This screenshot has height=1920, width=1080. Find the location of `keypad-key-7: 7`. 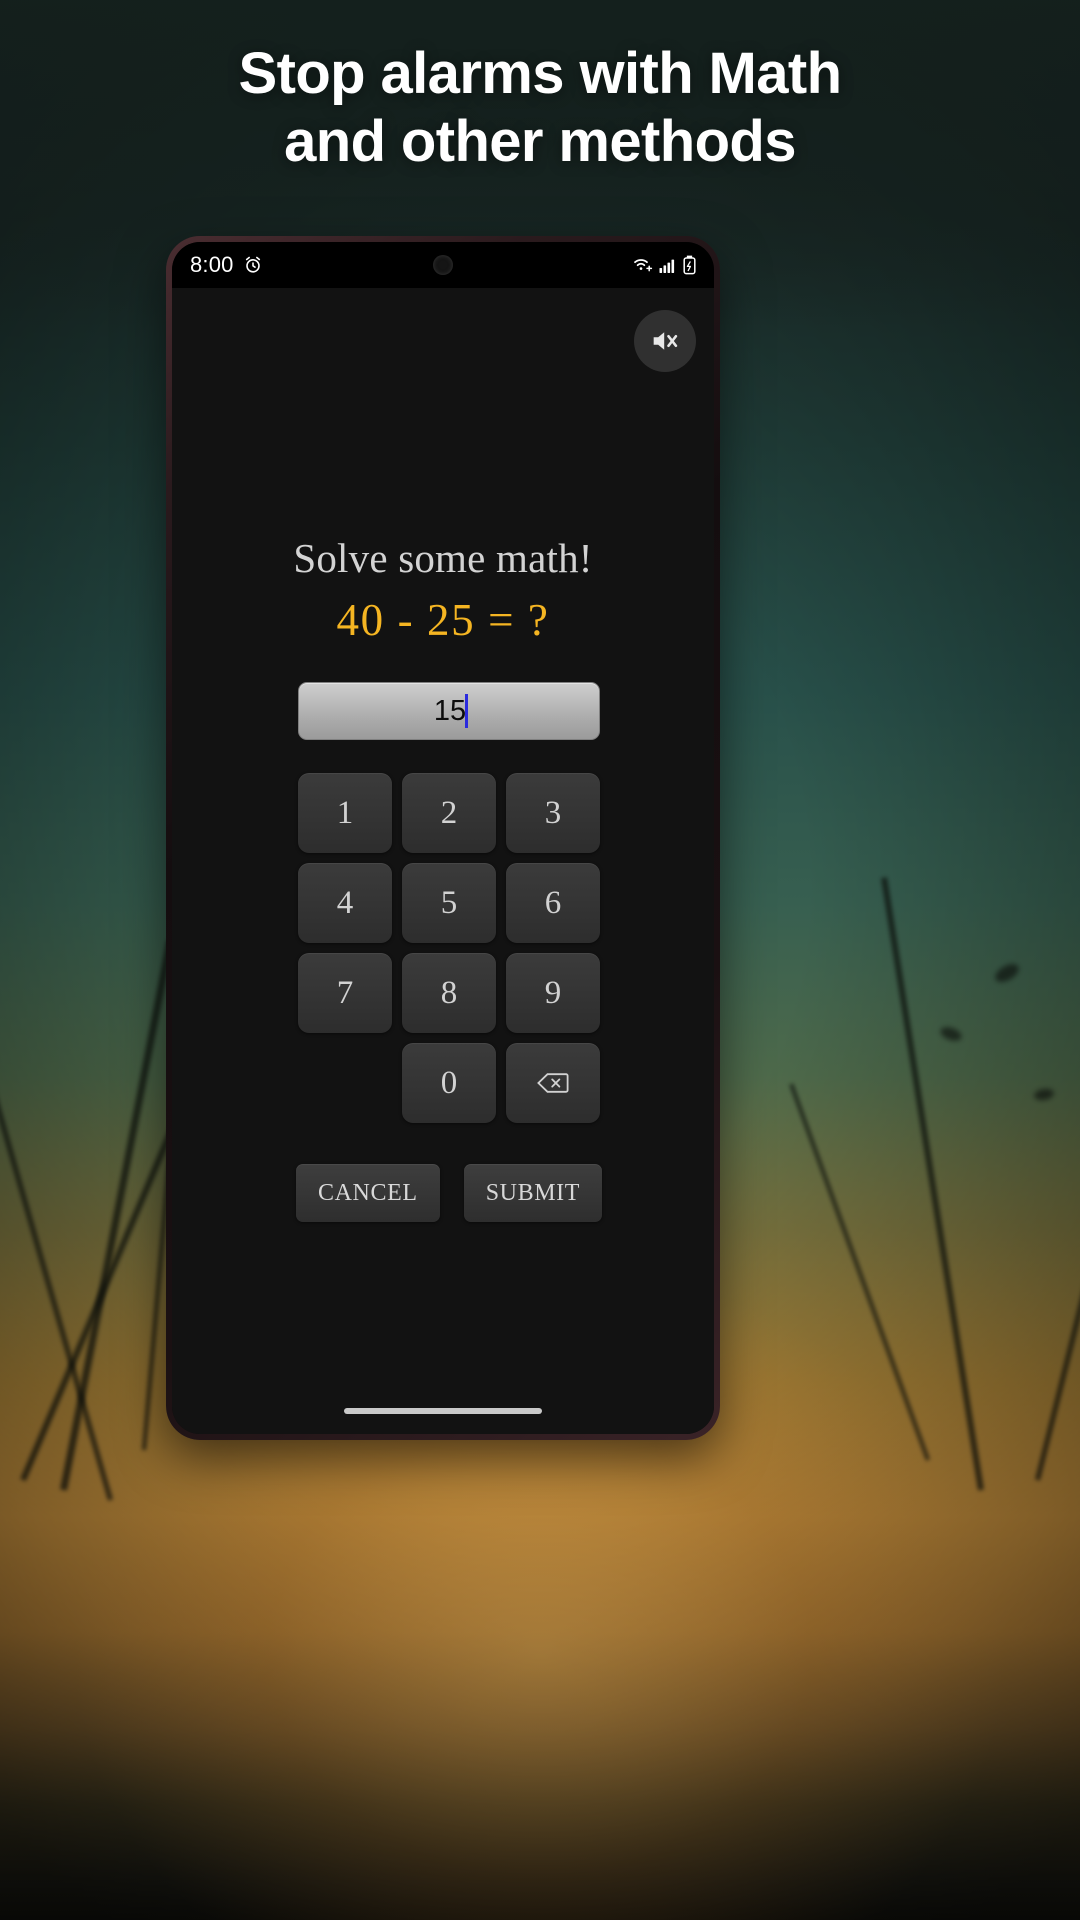

keypad-key-7: 7 is located at coordinates (345, 993).